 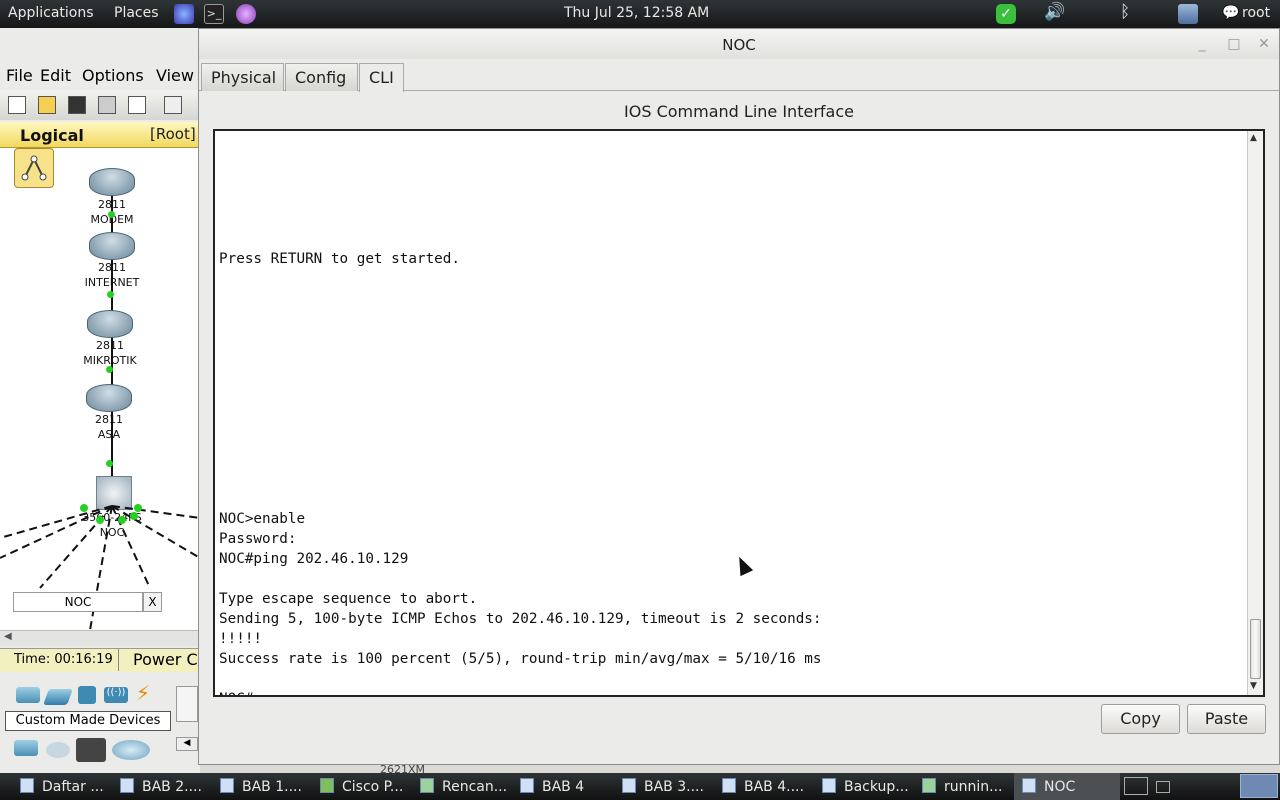 I want to click on power-cycle-button: Power C, so click(x=165, y=659).